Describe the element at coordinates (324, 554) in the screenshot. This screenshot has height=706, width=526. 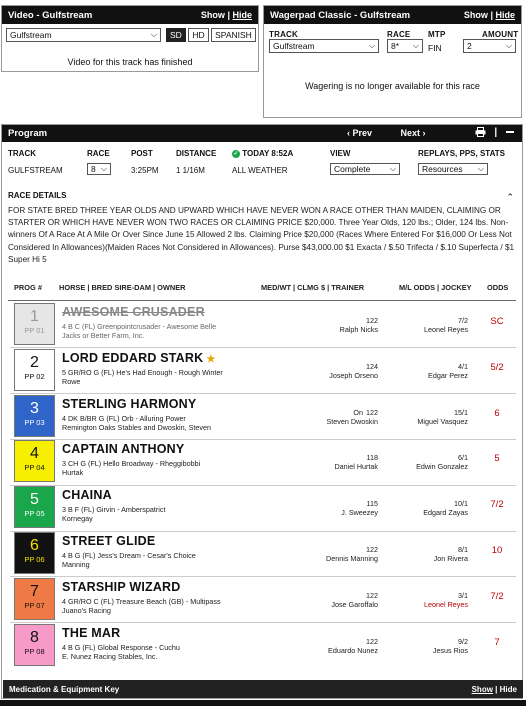
I see `med-weight-trainer: 122 Dennis Manning` at that location.